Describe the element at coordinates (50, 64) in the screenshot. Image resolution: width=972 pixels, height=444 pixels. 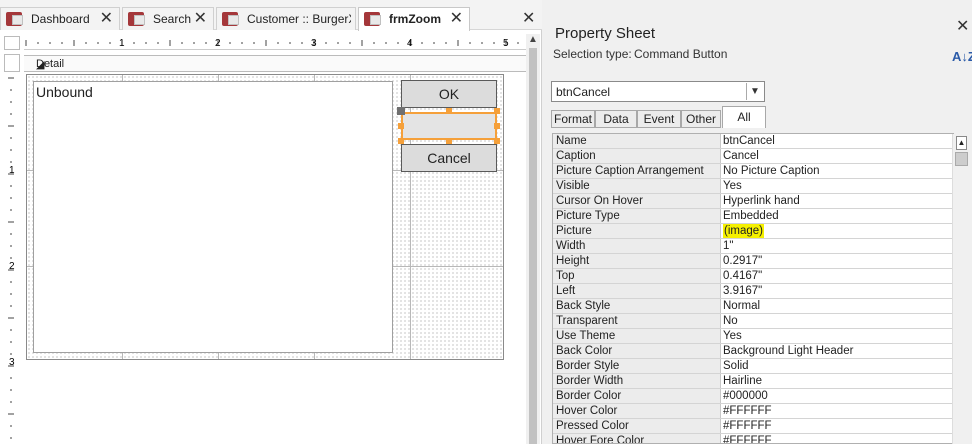
I see `section-label: Detail` at that location.